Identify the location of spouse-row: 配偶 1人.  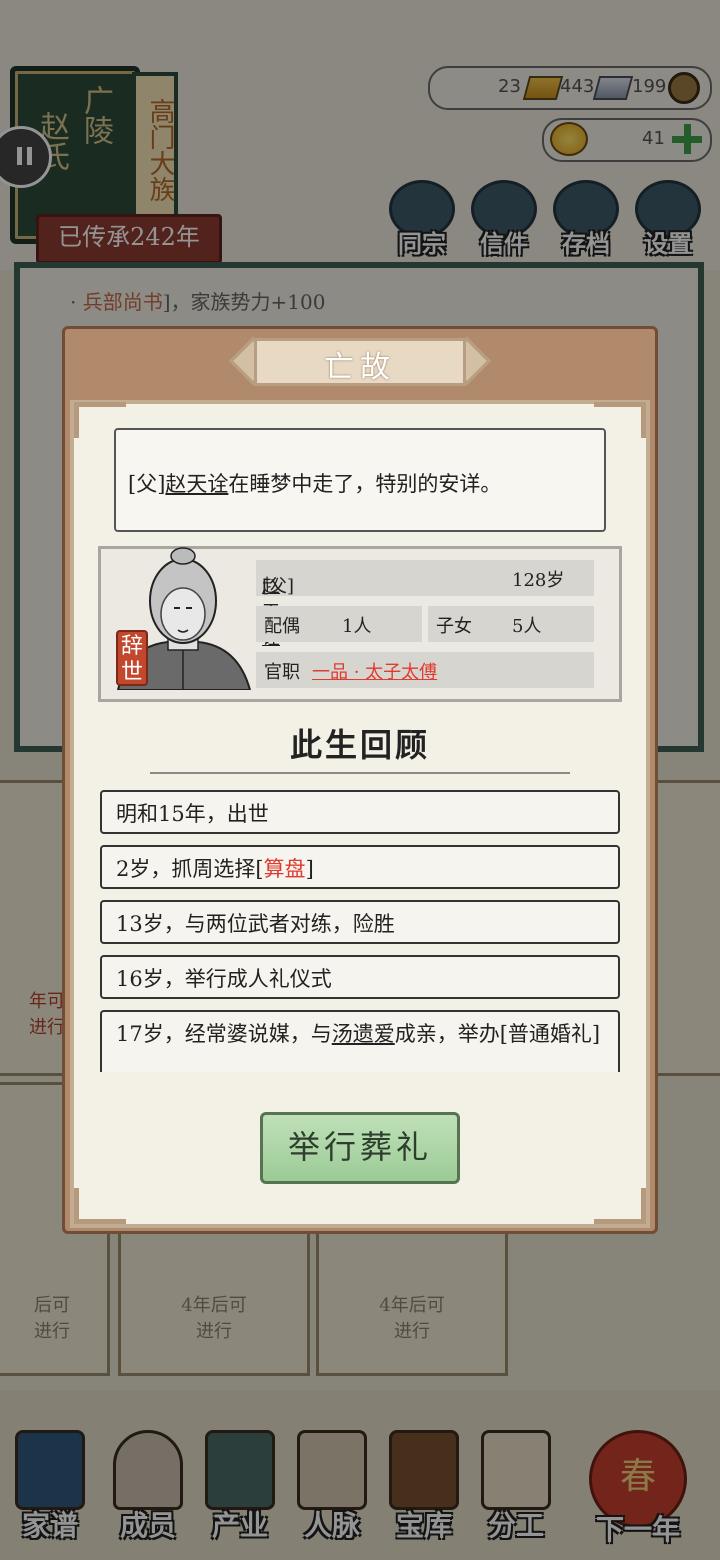
(339, 624).